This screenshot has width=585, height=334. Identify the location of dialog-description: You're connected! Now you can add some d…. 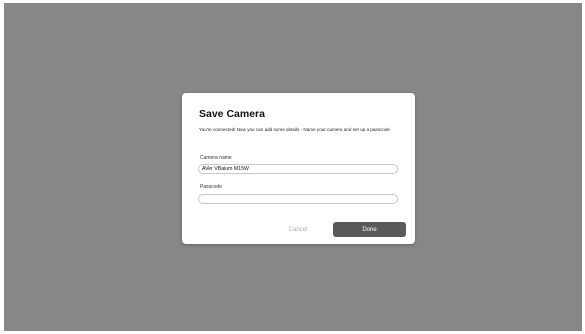
(294, 129).